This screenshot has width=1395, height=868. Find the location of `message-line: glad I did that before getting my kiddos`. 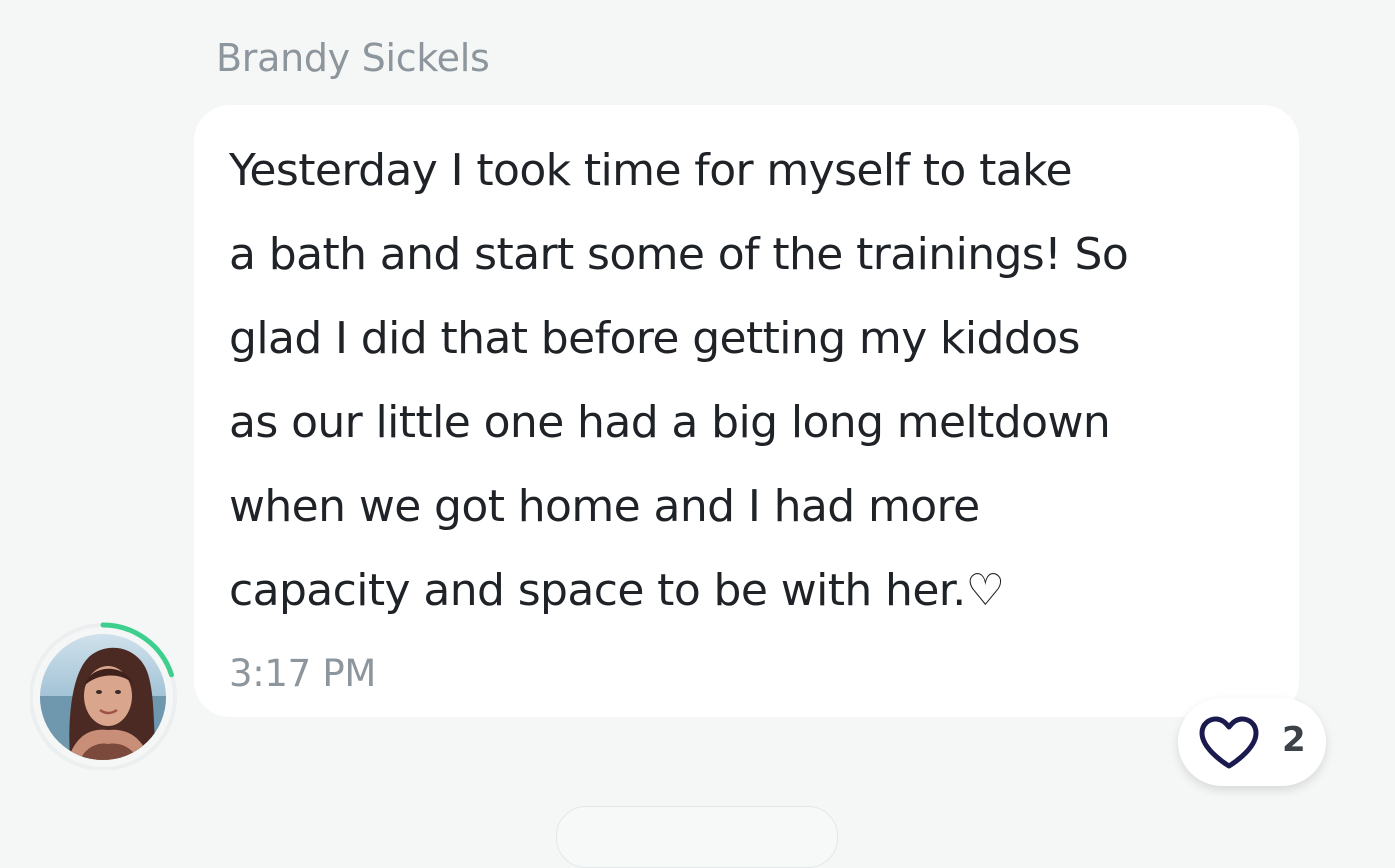

message-line: glad I did that before getting my kiddos is located at coordinates (654, 338).